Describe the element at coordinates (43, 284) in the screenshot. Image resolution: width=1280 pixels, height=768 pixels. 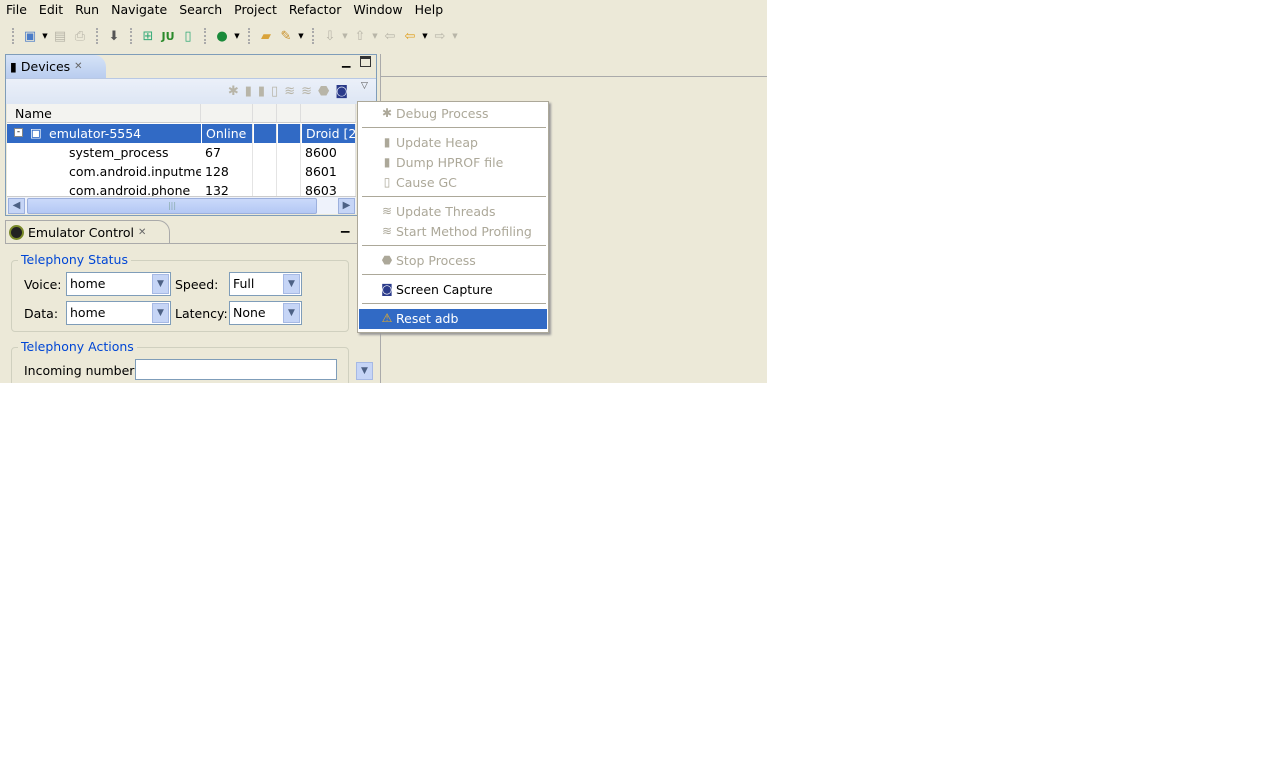
I see `voice-label: Voice:` at that location.